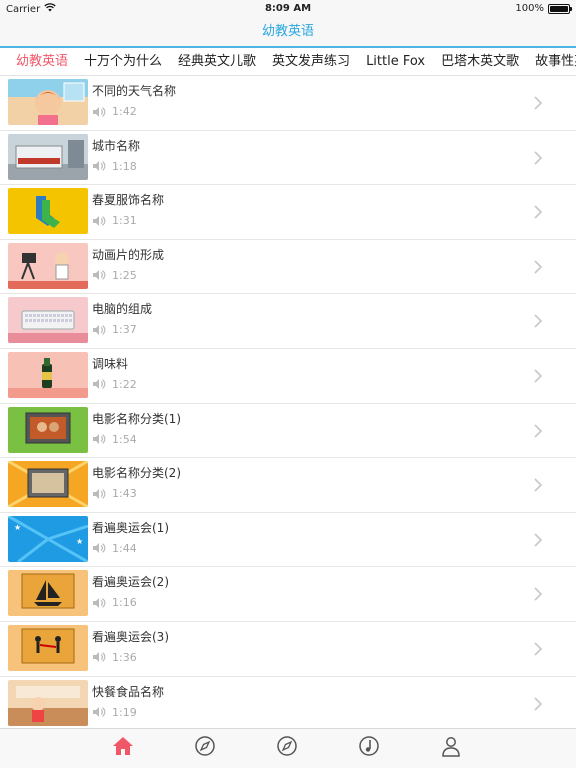 This screenshot has height=768, width=576. I want to click on video-meta: 1:43, so click(114, 493).